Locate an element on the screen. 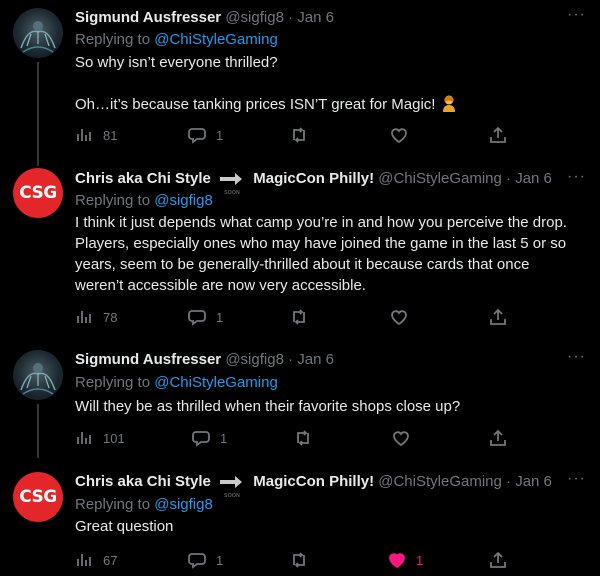 This screenshot has width=600, height=576. tweet-text: Great question is located at coordinates (124, 526).